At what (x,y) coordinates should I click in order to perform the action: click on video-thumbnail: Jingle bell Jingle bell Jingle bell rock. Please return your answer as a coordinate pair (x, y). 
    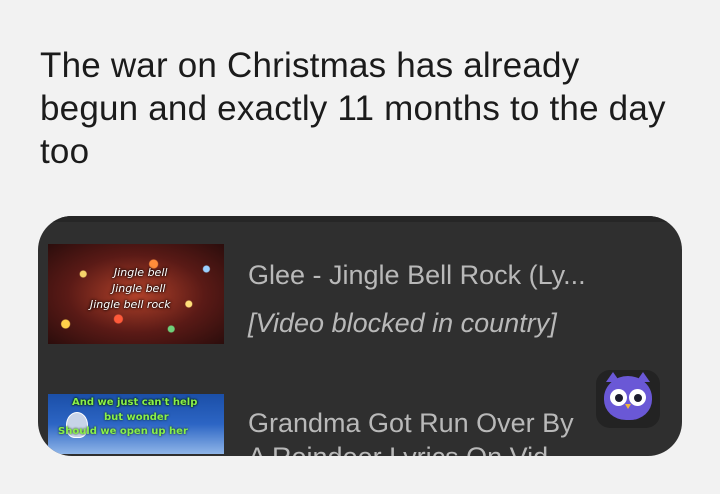
    Looking at the image, I should click on (136, 294).